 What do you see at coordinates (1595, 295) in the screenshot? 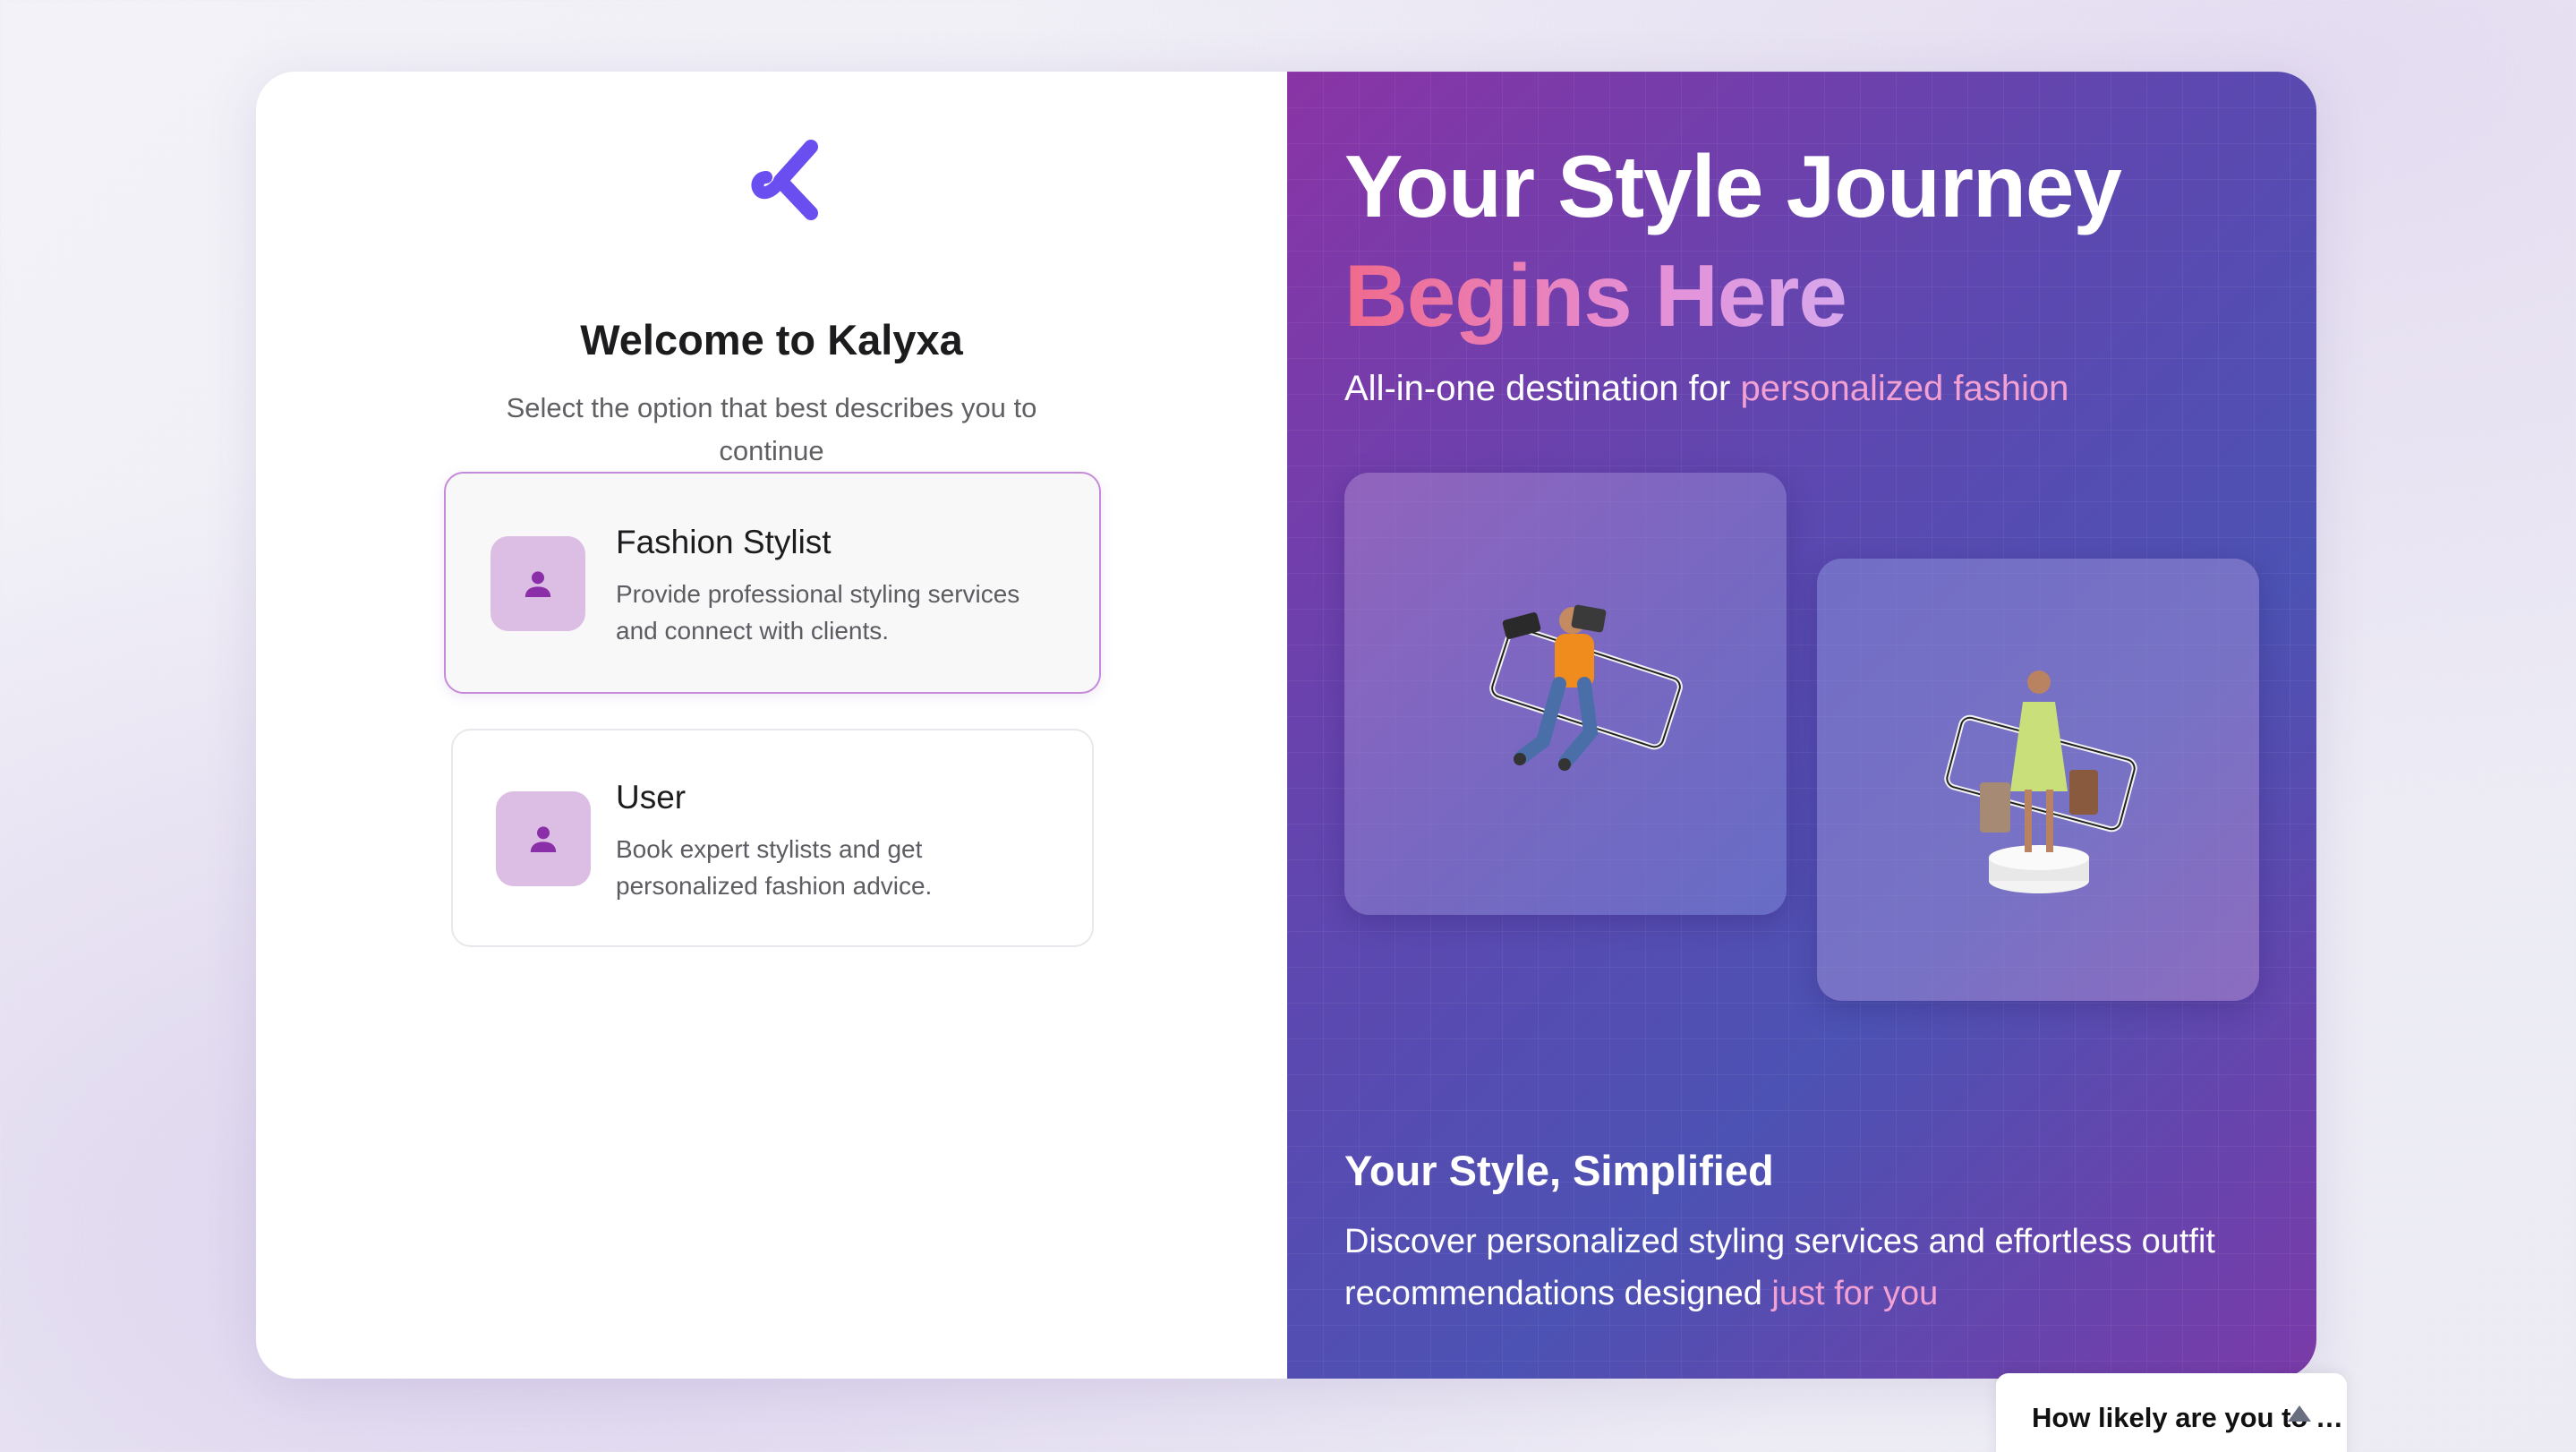
I see `hero-heading-line2: Begins Here` at bounding box center [1595, 295].